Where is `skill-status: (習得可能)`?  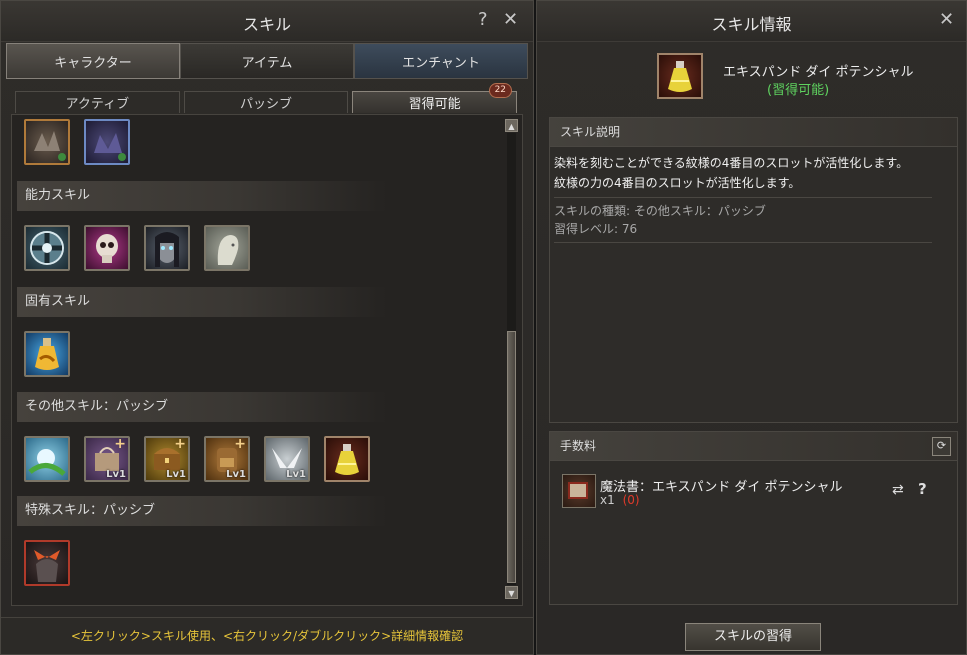
skill-status: (習得可能) is located at coordinates (798, 90).